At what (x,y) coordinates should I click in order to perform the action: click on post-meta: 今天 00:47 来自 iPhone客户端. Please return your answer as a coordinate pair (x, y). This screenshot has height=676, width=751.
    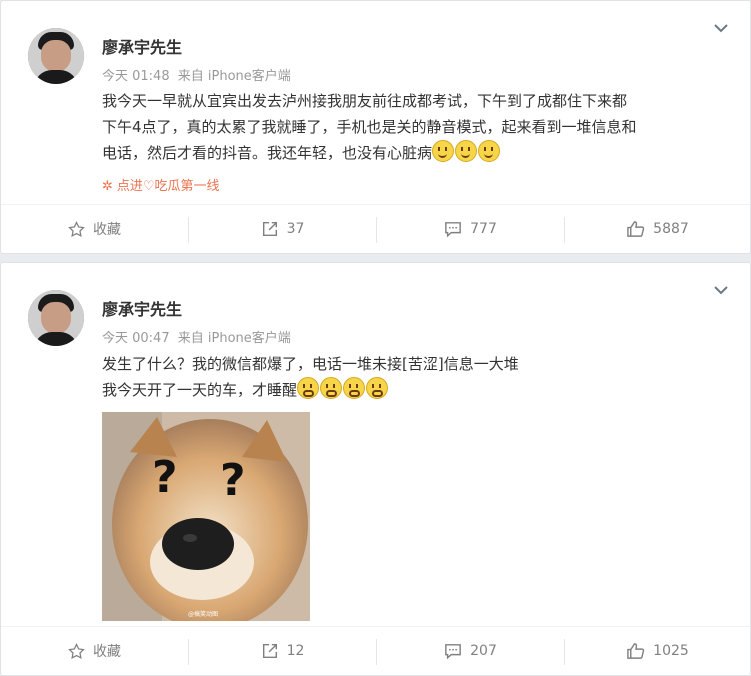
    Looking at the image, I should click on (196, 336).